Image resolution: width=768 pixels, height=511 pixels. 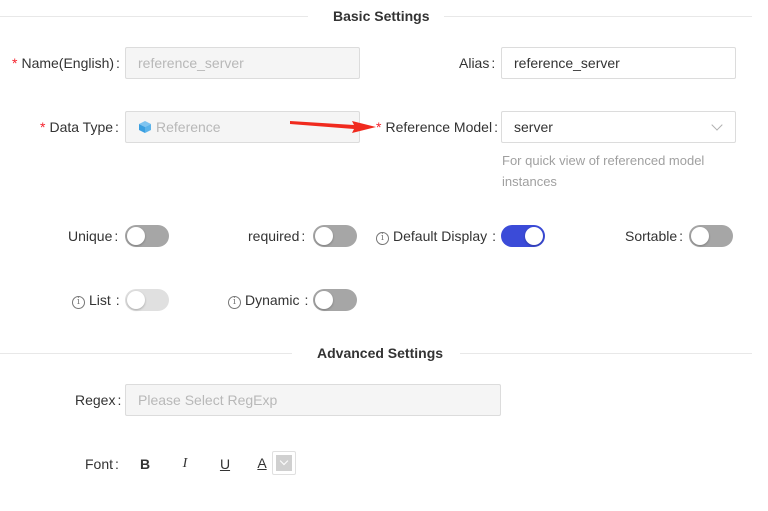 I want to click on advanced-divider-right, so click(x=606, y=353).